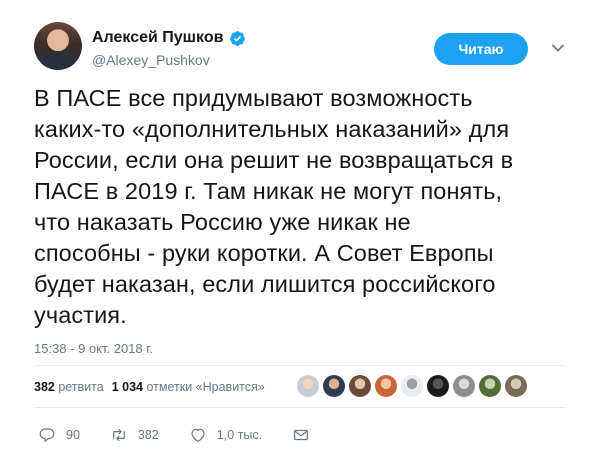 This screenshot has width=600, height=473. Describe the element at coordinates (148, 435) in the screenshot. I see `retweet-action-count: 382` at that location.